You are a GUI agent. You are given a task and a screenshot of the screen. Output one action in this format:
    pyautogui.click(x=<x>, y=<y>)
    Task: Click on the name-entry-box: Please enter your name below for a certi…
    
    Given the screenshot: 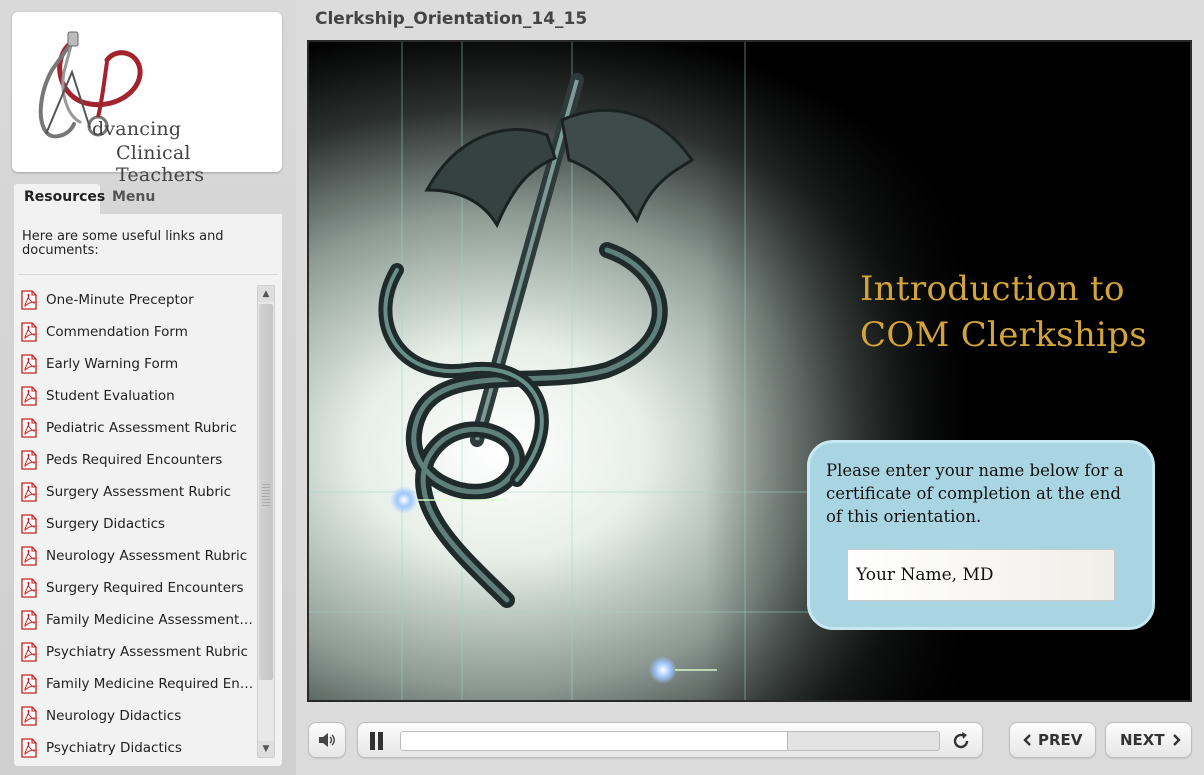 What is the action you would take?
    pyautogui.click(x=981, y=535)
    